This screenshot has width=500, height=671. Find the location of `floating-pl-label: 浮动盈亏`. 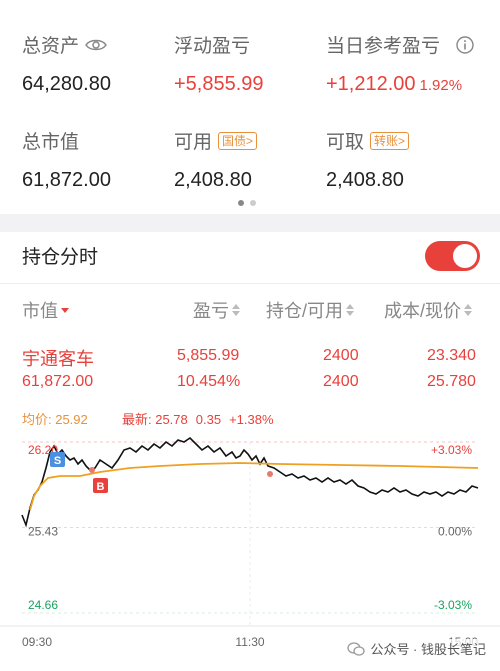

floating-pl-label: 浮动盈亏 is located at coordinates (212, 46).